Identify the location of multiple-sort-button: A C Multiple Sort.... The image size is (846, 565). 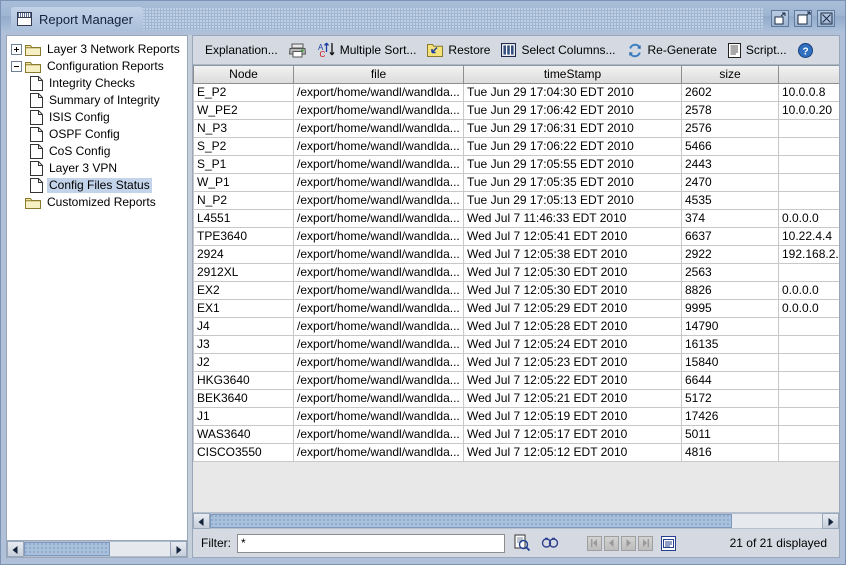
(369, 50).